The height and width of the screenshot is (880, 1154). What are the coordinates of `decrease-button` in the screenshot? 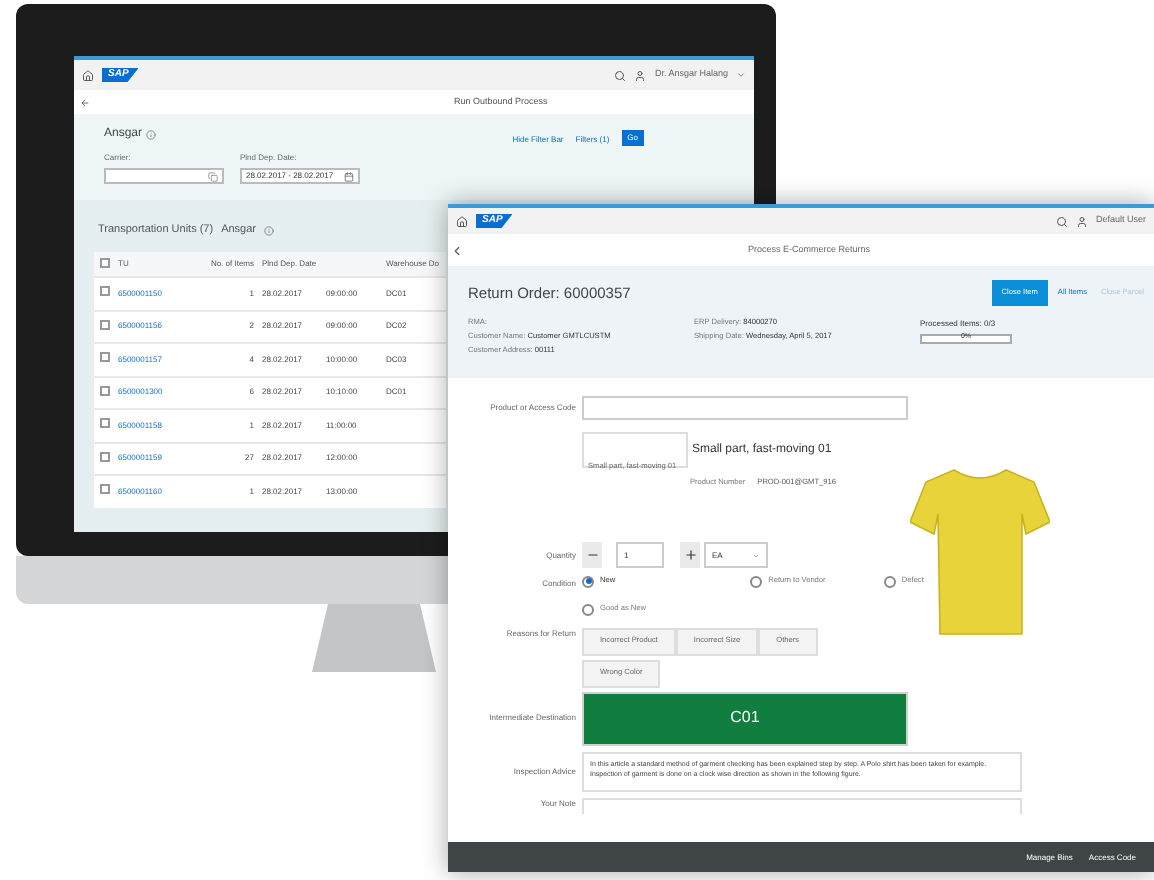 It's located at (592, 555).